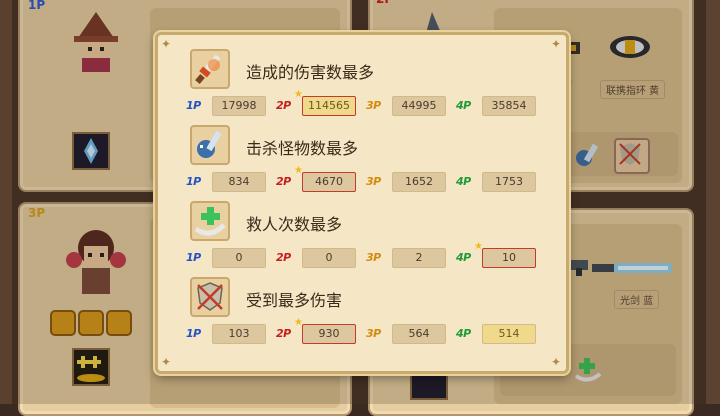 Image resolution: width=720 pixels, height=416 pixels. Describe the element at coordinates (239, 182) in the screenshot. I see `value-1p: 834` at that location.